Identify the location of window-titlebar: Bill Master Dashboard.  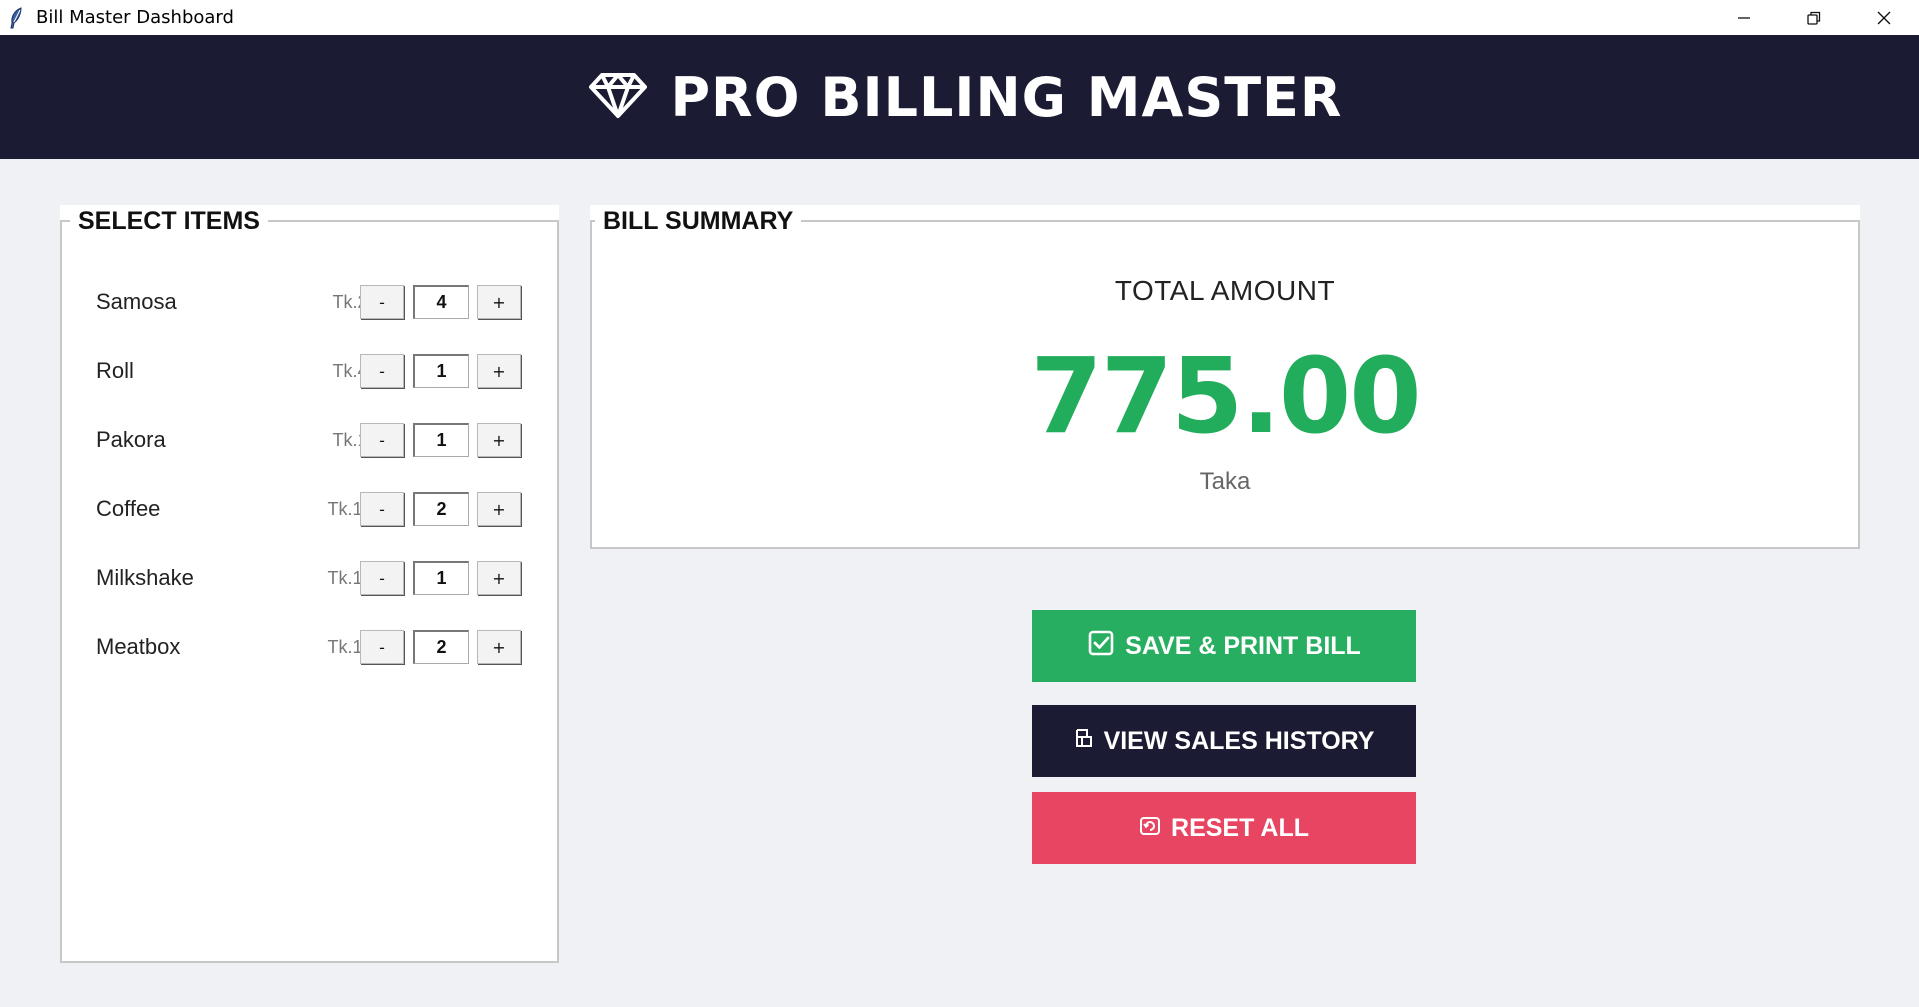
(959, 17).